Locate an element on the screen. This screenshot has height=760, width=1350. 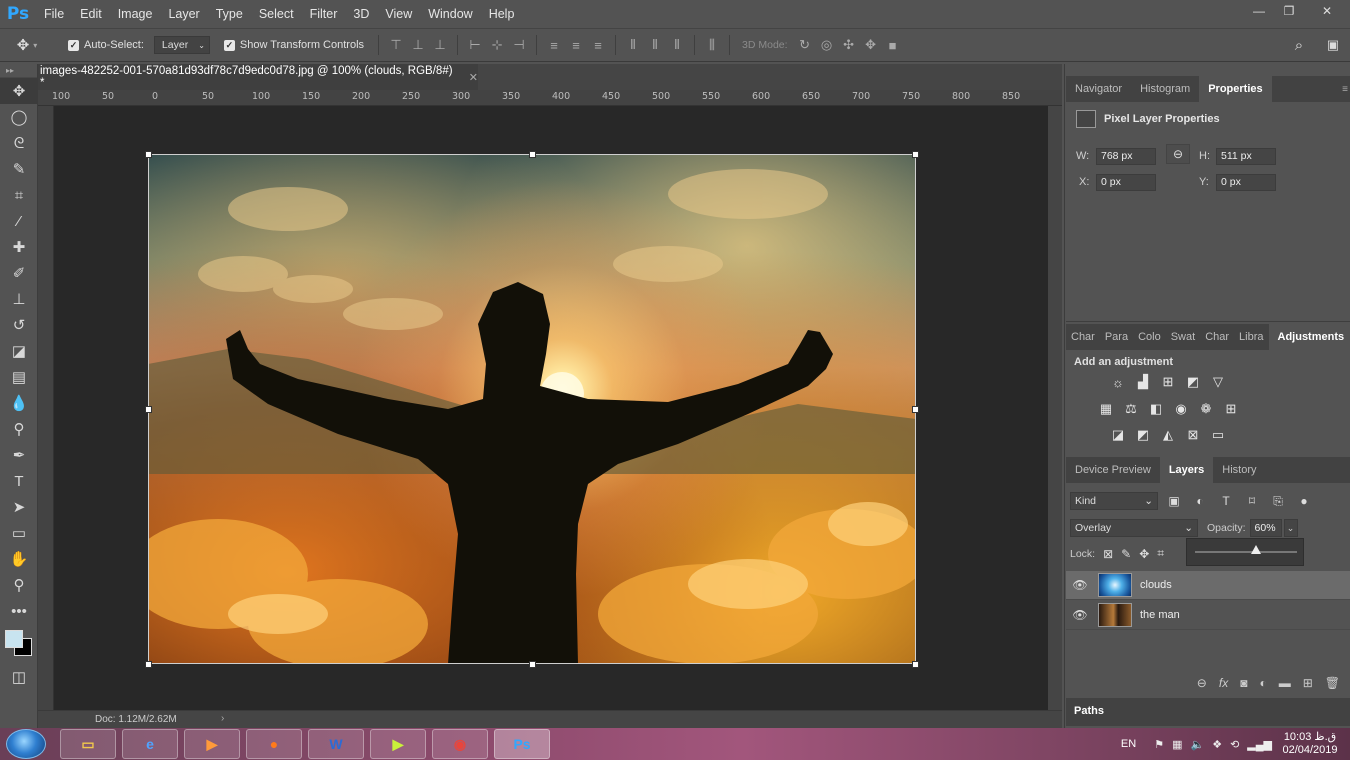
tab-libraries: Libra is located at coordinates (1251, 337).